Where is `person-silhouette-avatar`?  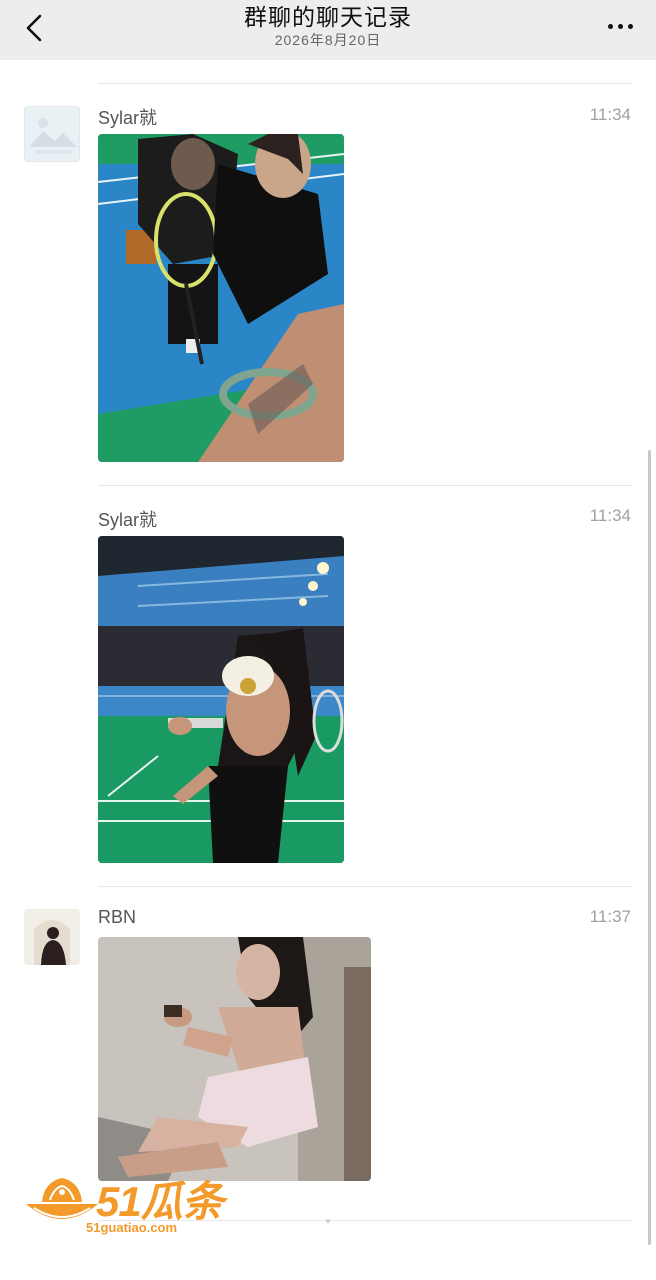
person-silhouette-avatar is located at coordinates (52, 937).